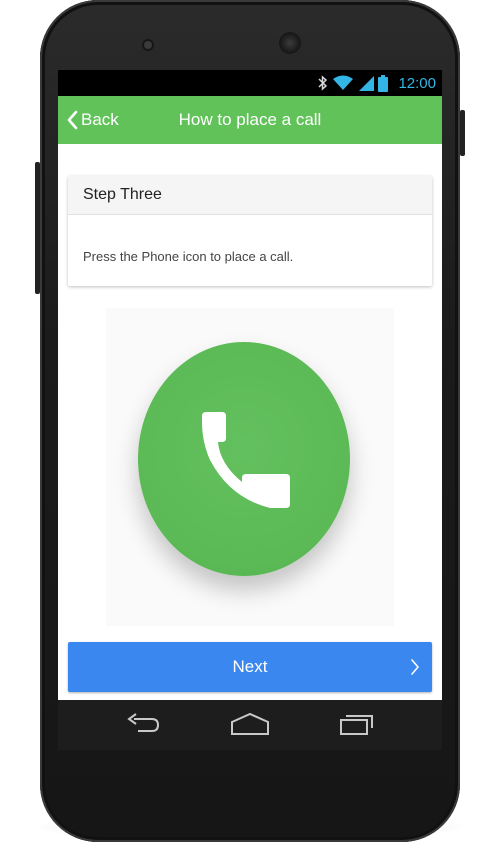 Image resolution: width=500 pixels, height=855 pixels. What do you see at coordinates (250, 120) in the screenshot?
I see `app-bar: Back How to place a call` at bounding box center [250, 120].